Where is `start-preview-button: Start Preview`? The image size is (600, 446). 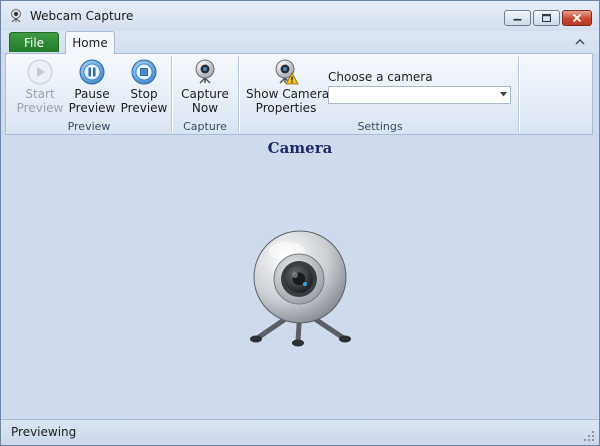 start-preview-button: Start Preview is located at coordinates (40, 87).